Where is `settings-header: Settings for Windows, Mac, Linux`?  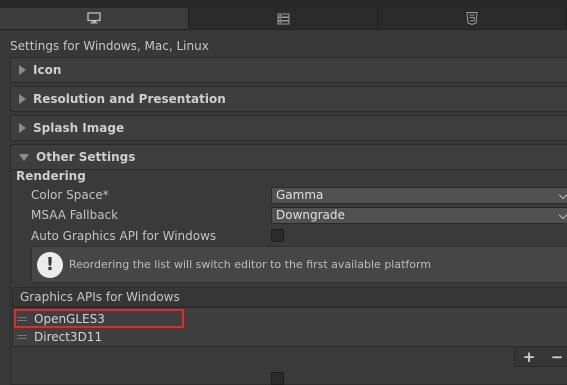 settings-header: Settings for Windows, Mac, Linux is located at coordinates (109, 46).